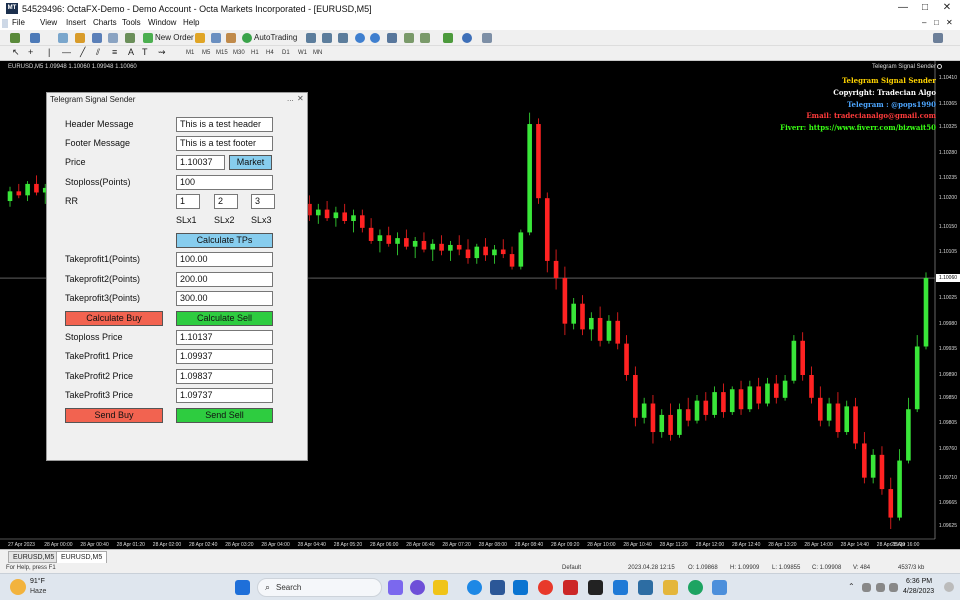  I want to click on candlestick-chart-icon, so click(327, 38).